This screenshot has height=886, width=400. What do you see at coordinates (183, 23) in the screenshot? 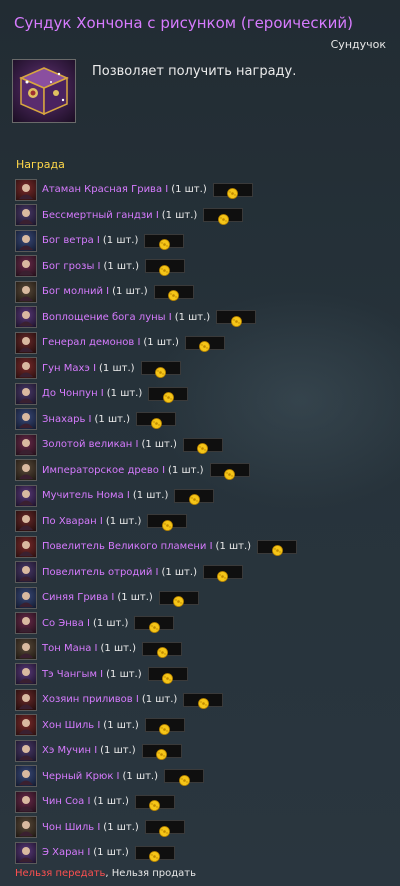
I see `item-title: Сундук Хончона с рисунком (героический)` at bounding box center [183, 23].